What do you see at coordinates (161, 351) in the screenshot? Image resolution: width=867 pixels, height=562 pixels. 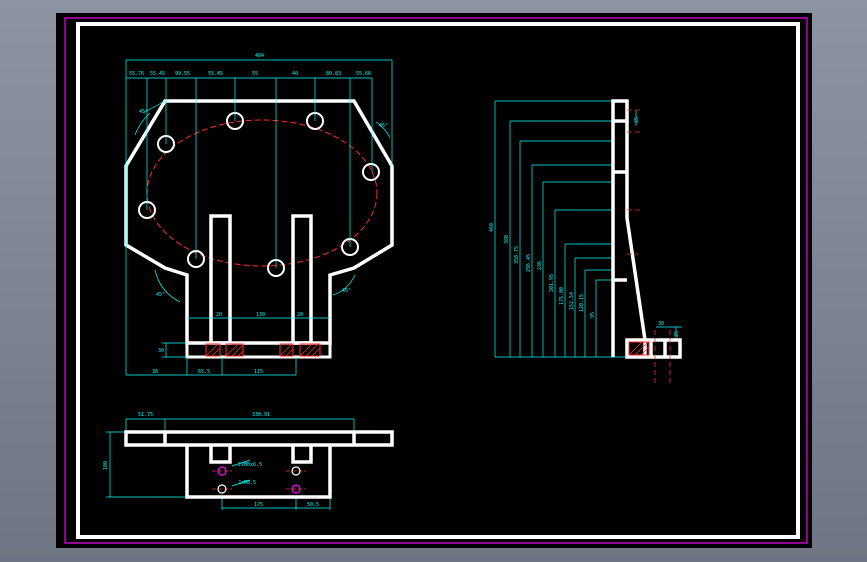 I see `dim-label: 30` at bounding box center [161, 351].